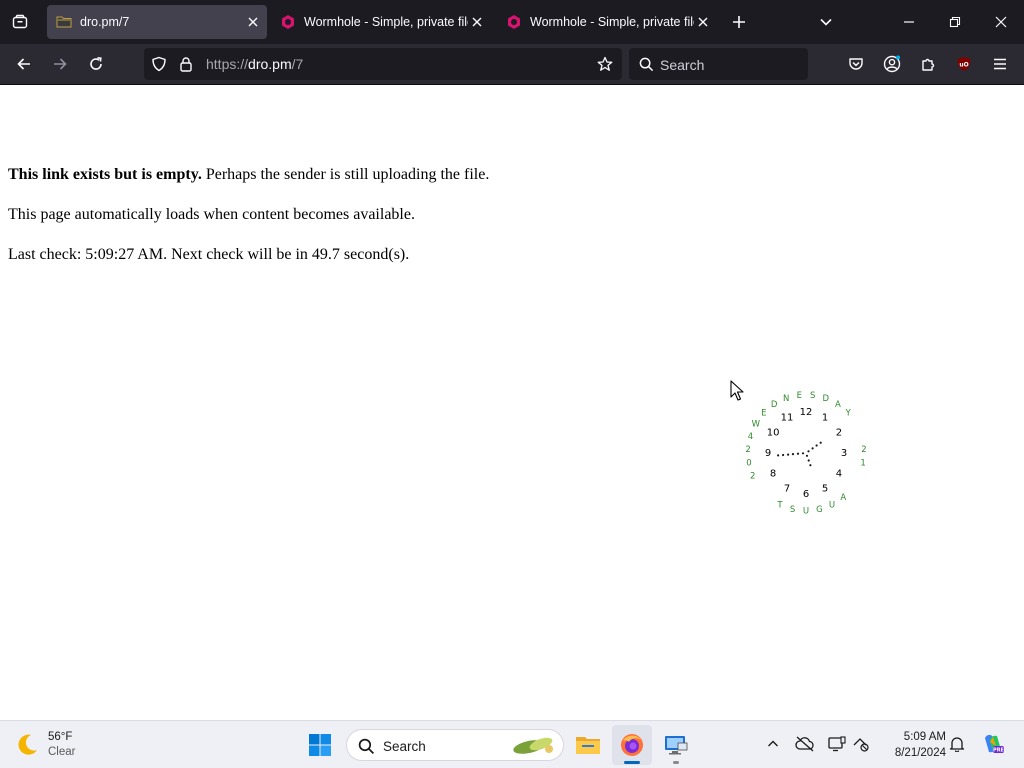  I want to click on folder-icon, so click(588, 745).